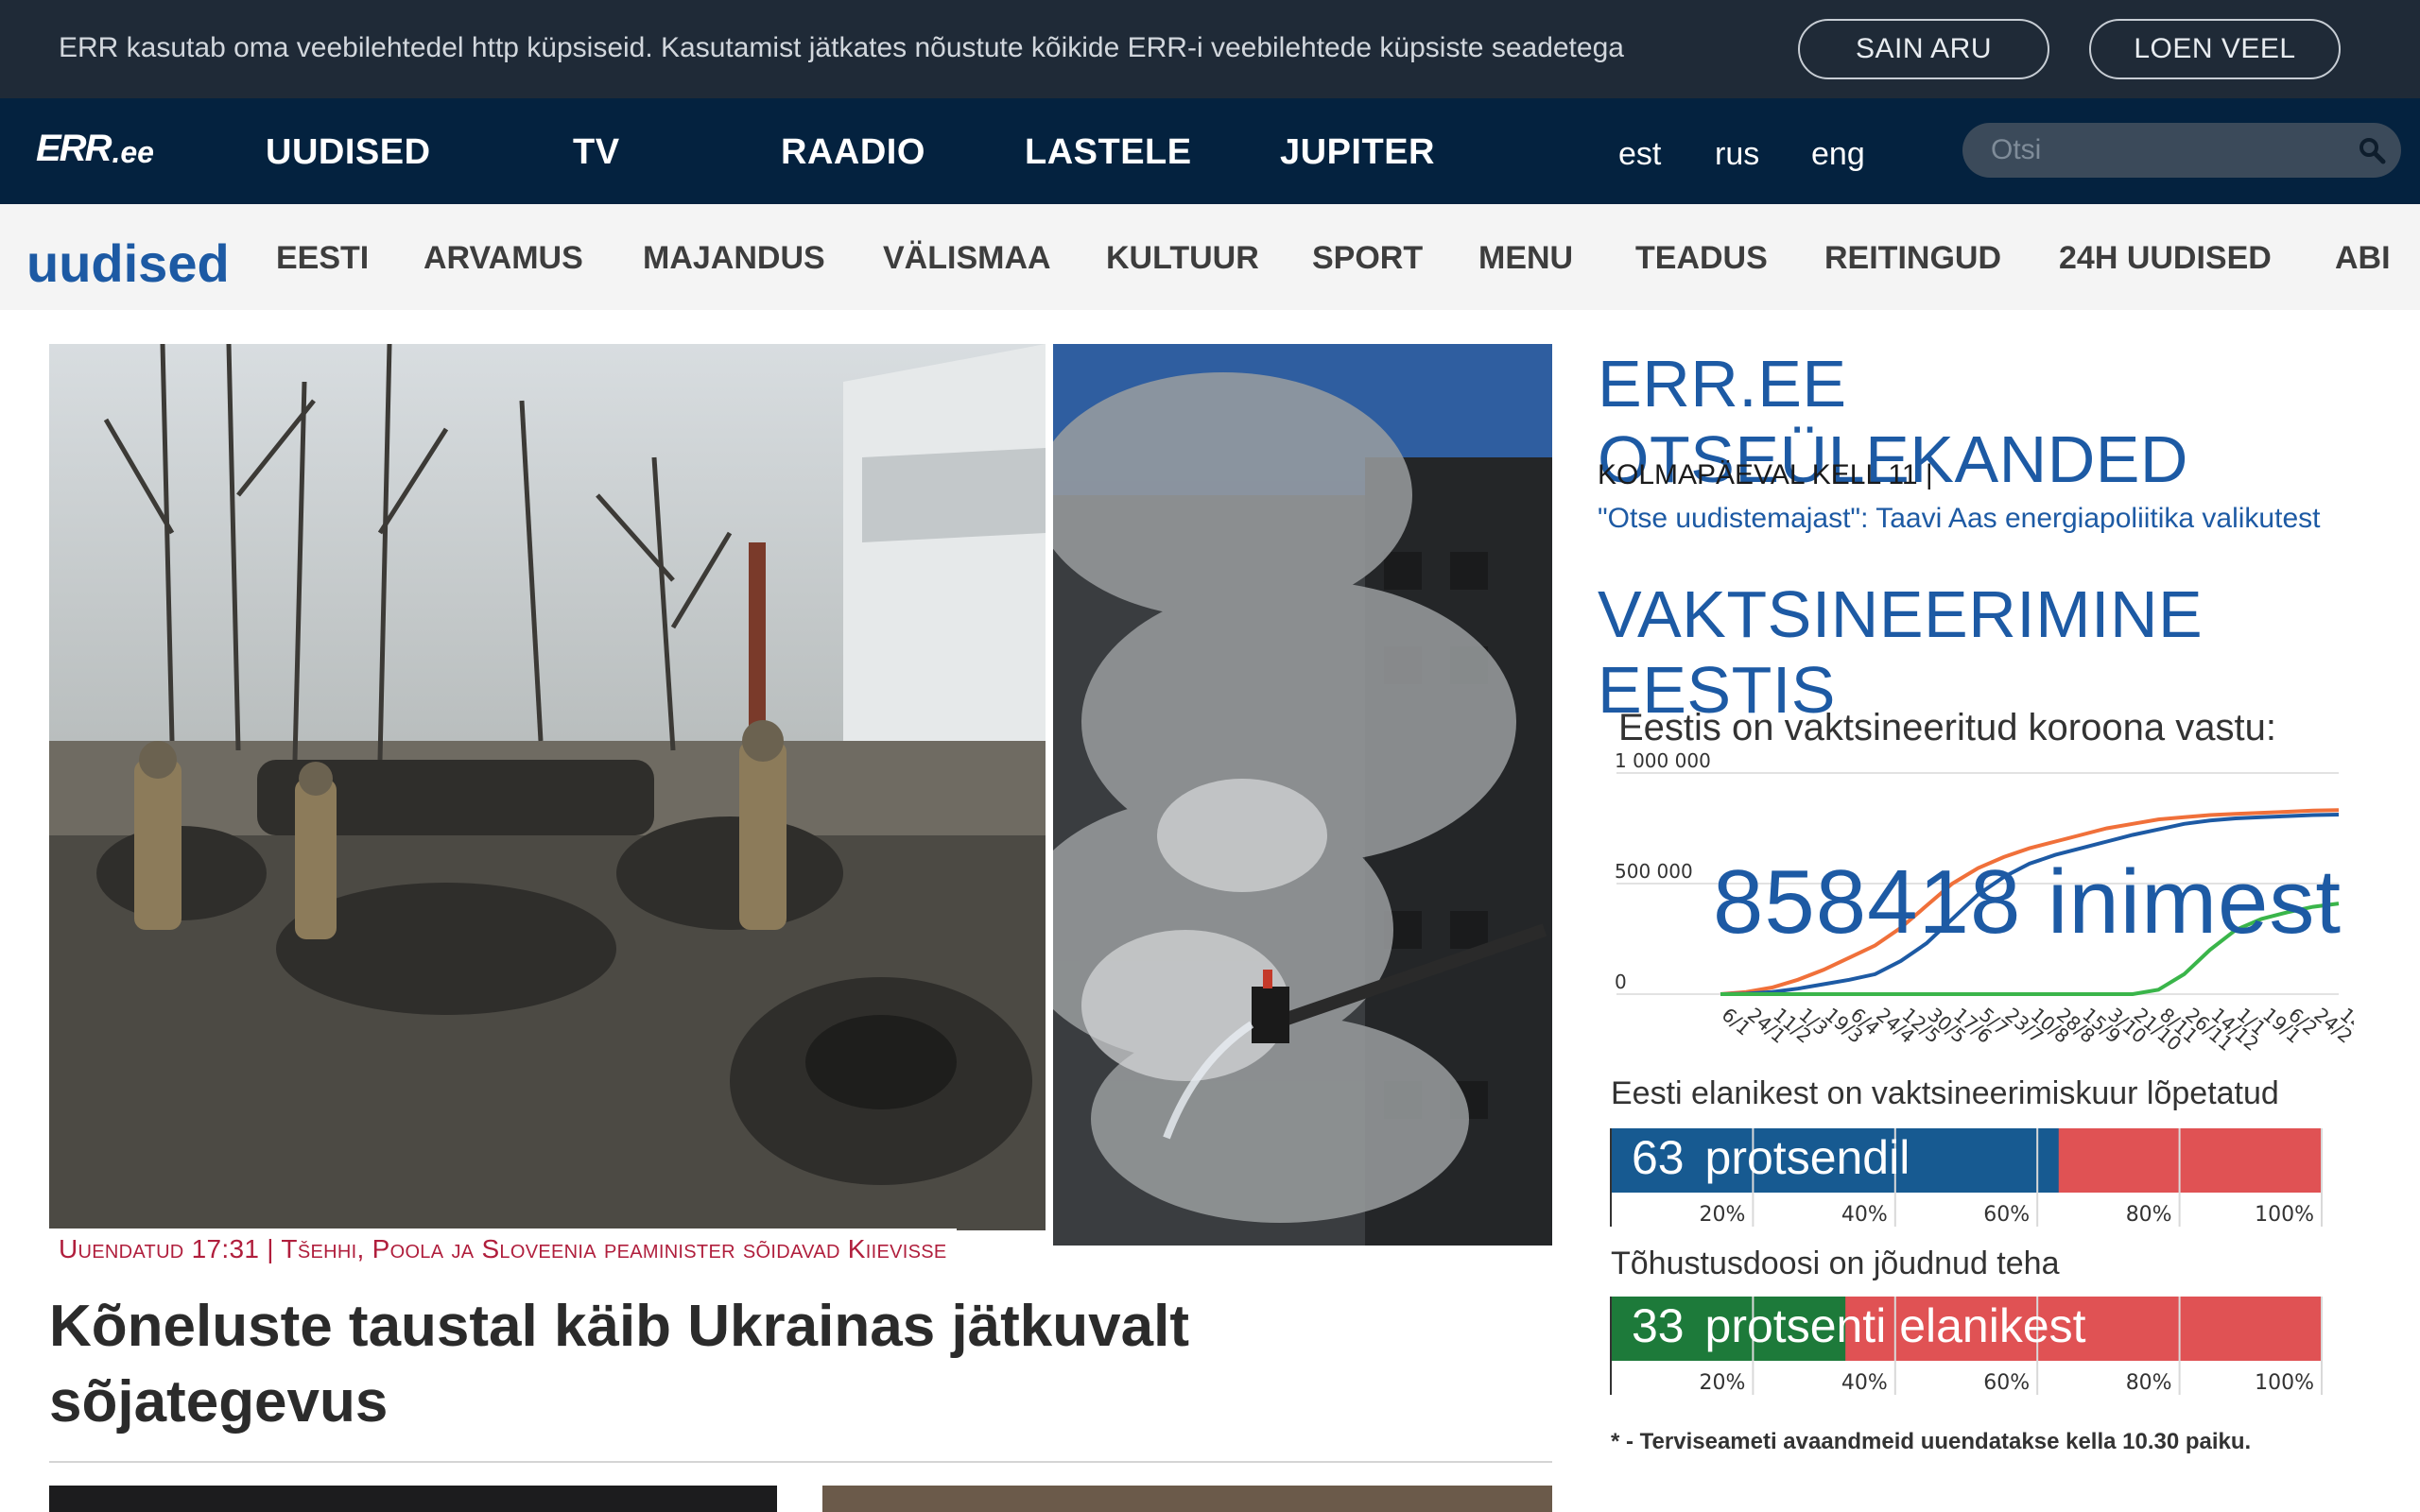 This screenshot has width=2420, height=1512. Describe the element at coordinates (1836, 1263) in the screenshot. I see `booster-caption: Tõhustusdoosi on jõudnud teha` at that location.